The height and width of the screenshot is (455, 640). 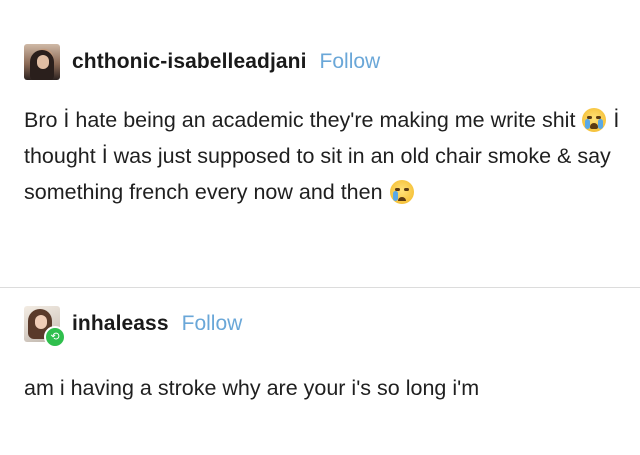 I want to click on post-header: chthonic-isabelleadjani Follow, so click(x=202, y=62).